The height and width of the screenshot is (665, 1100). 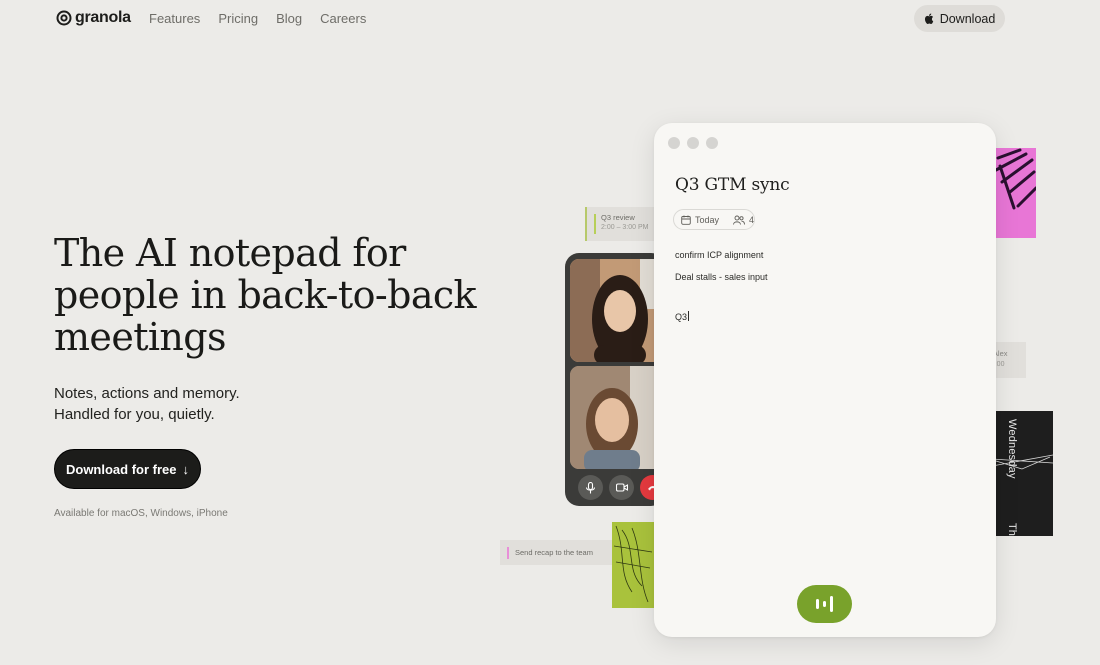 I want to click on video-call-widget, so click(x=615, y=379).